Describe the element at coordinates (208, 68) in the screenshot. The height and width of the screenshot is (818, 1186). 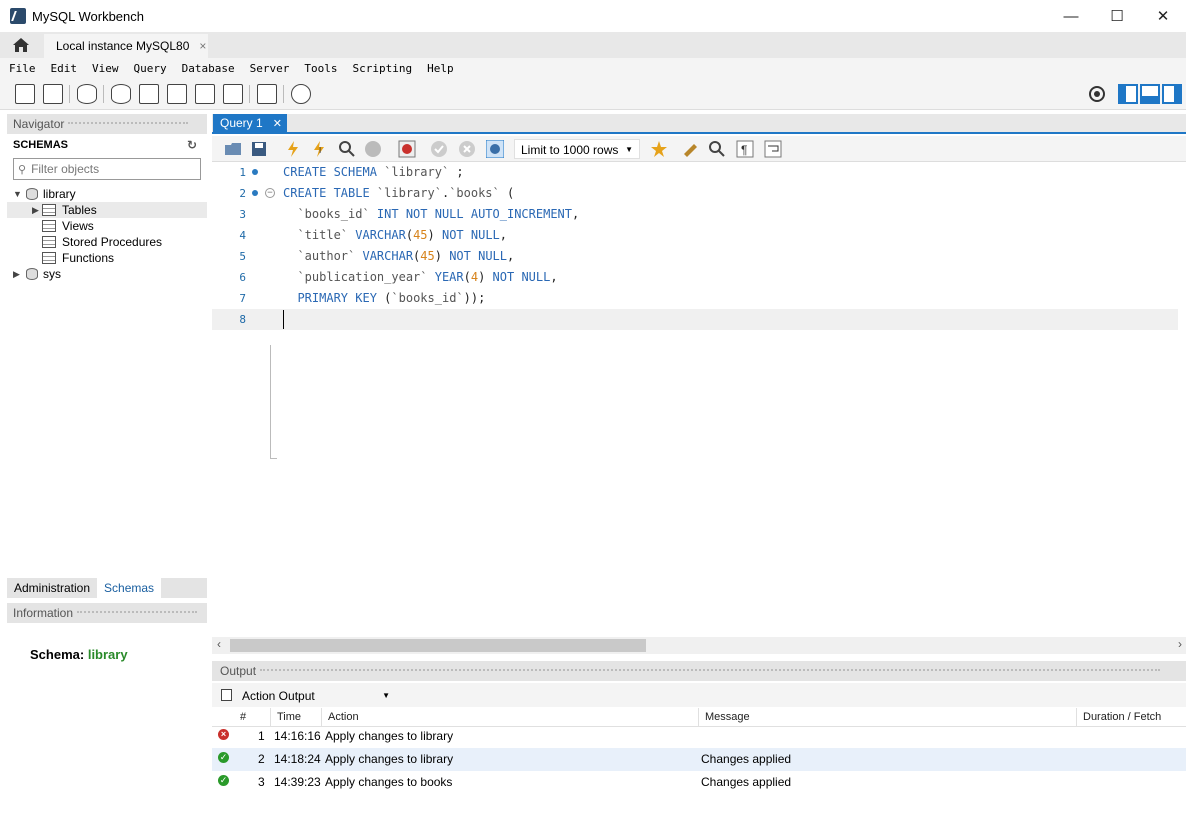
I see `menu-database: Database` at that location.